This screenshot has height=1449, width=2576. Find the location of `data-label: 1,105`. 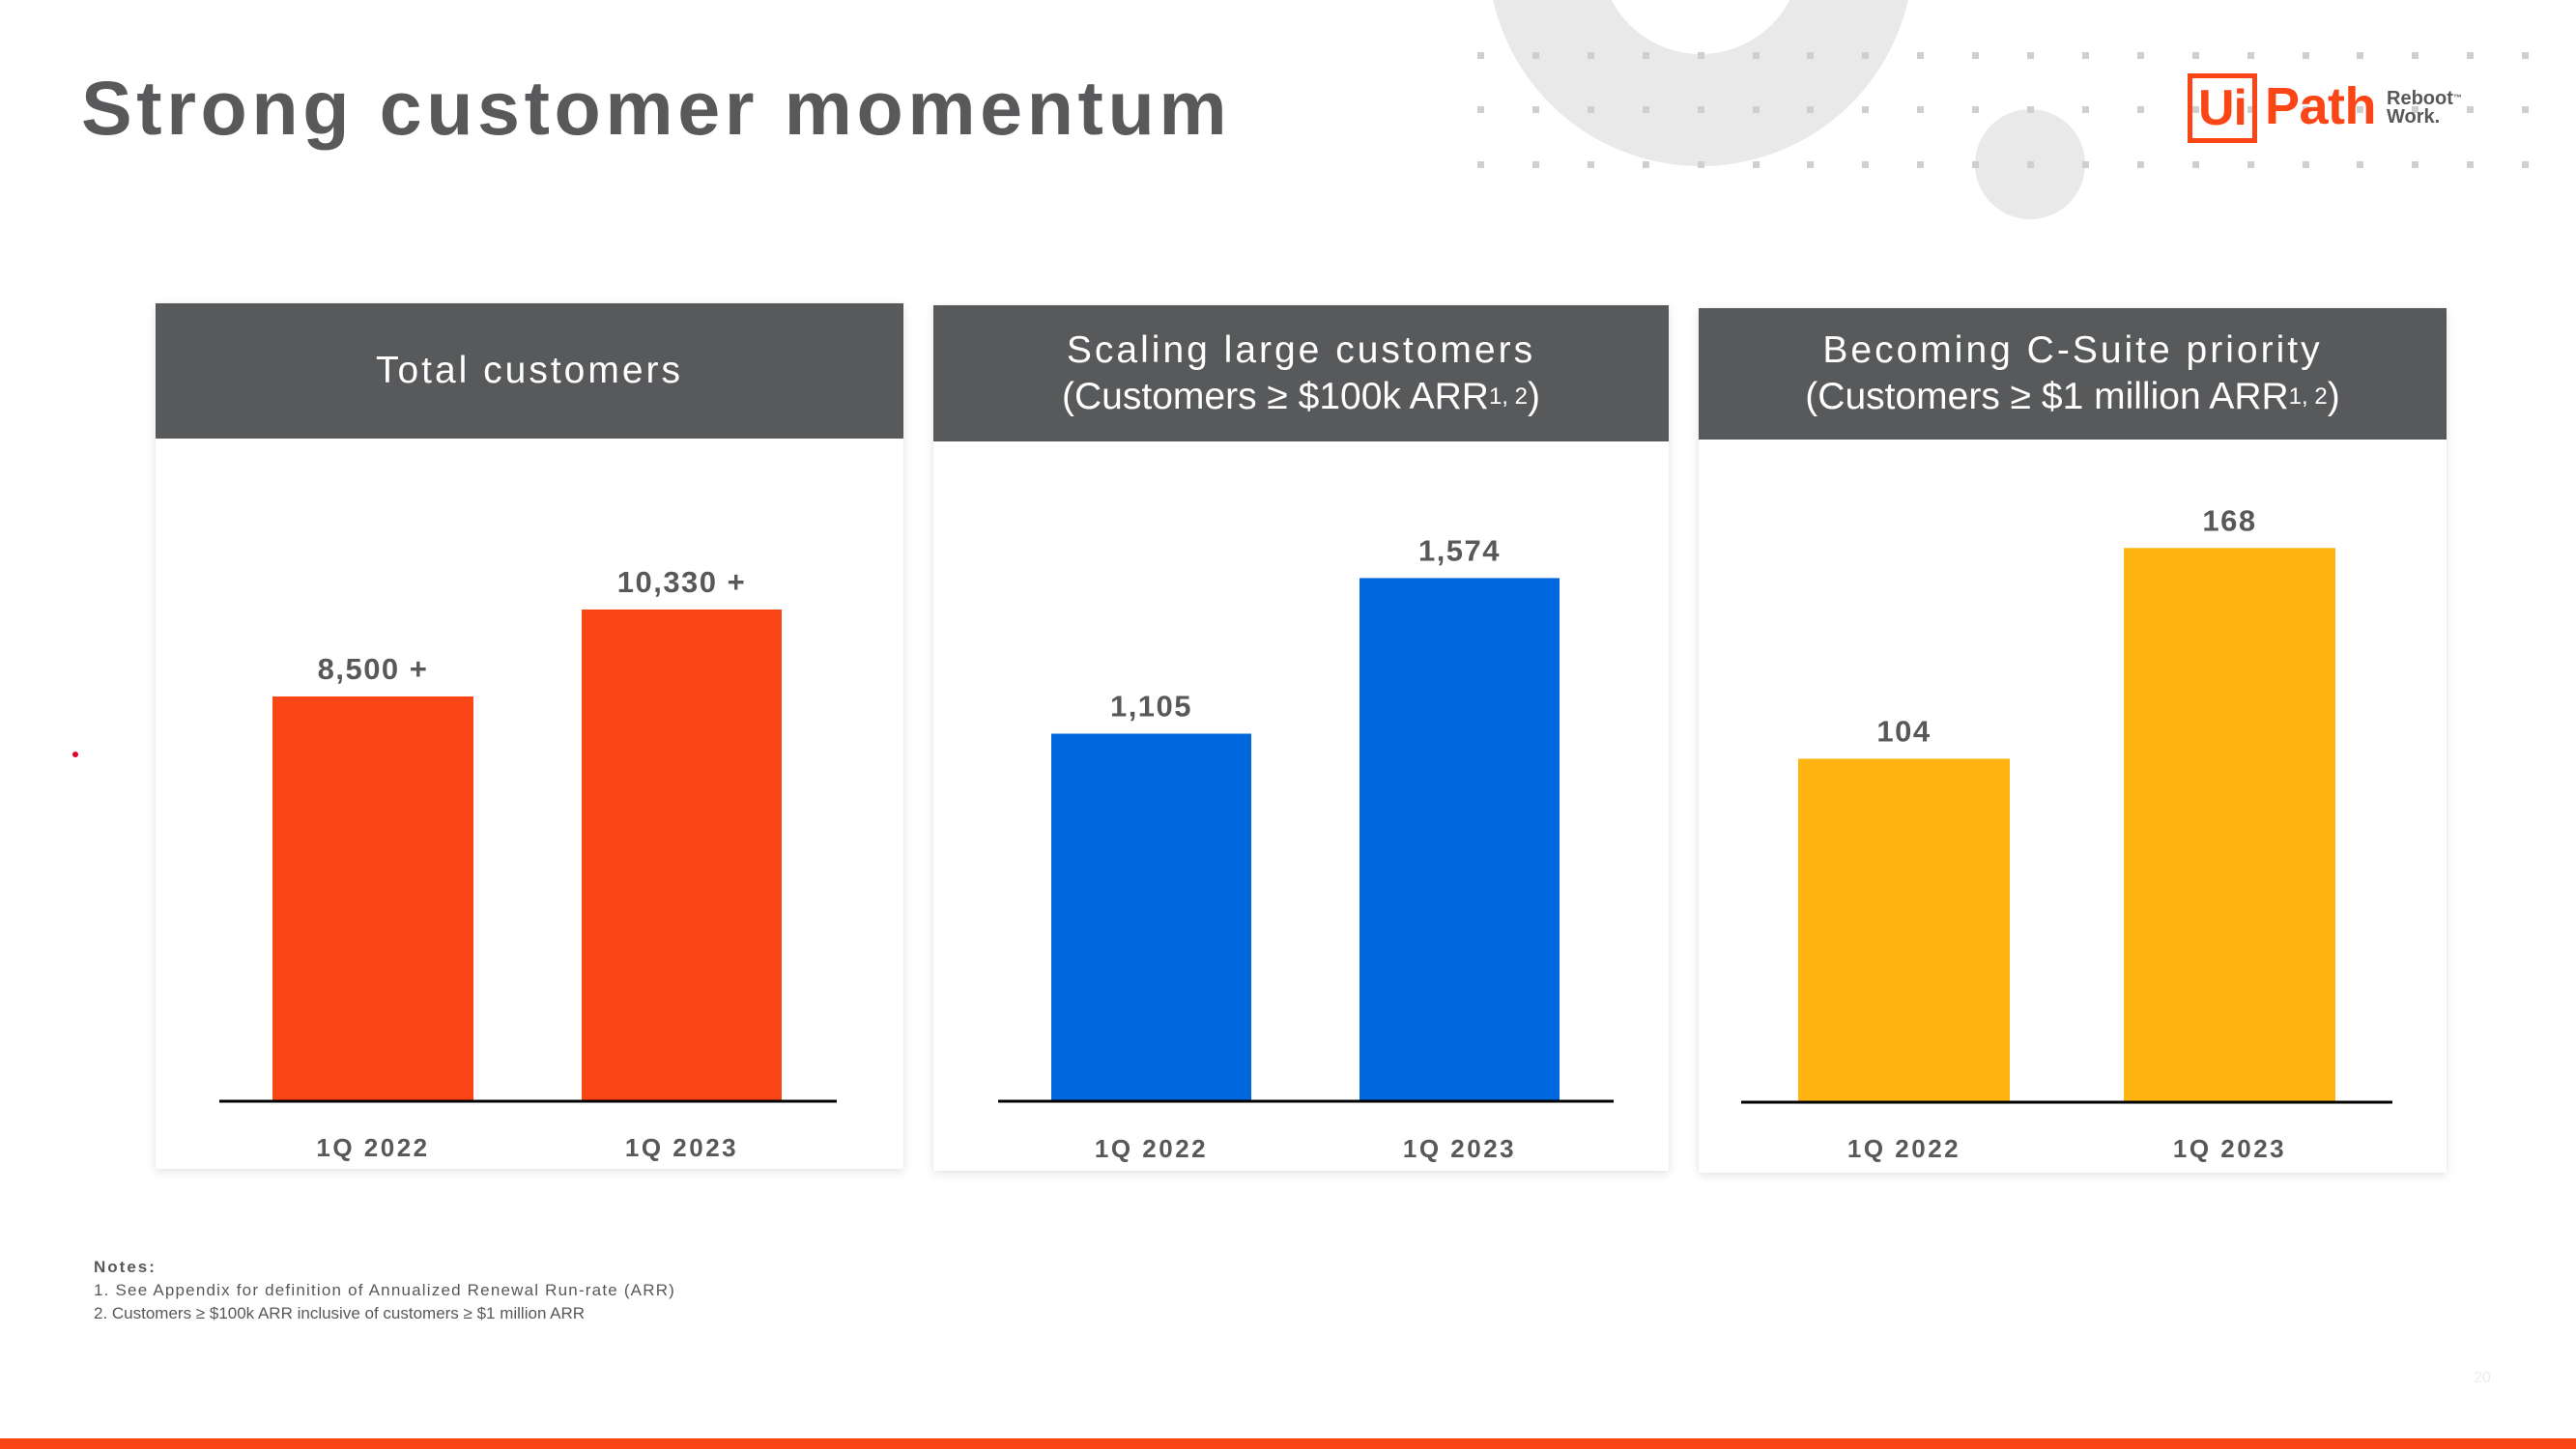

data-label: 1,105 is located at coordinates (1151, 706).